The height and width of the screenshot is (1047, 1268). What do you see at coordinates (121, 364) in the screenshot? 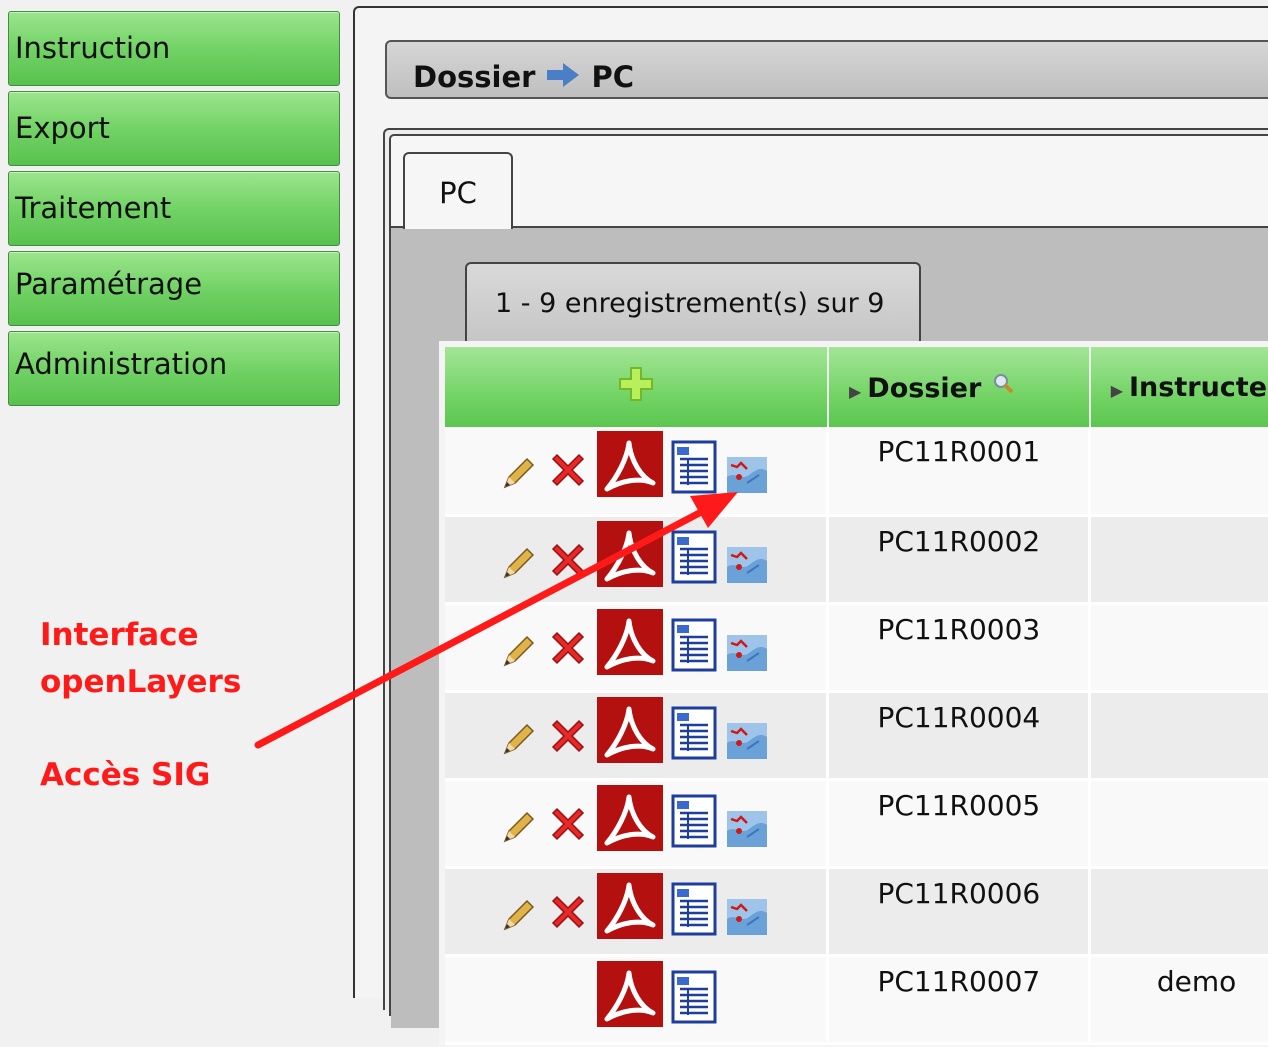
I see `menu-item-label: Administration` at bounding box center [121, 364].